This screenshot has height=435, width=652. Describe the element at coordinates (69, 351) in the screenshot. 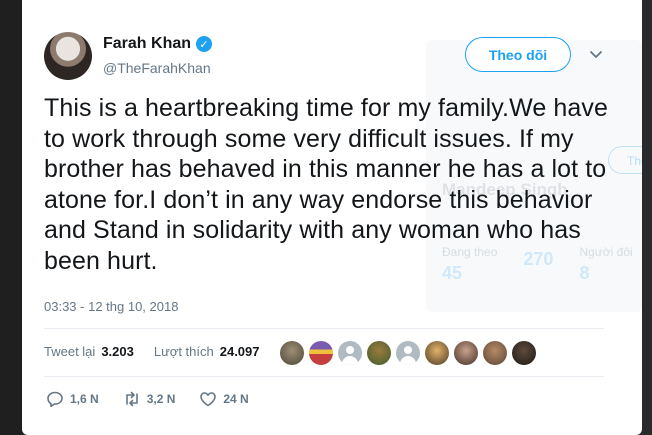

I see `retweets-stat-label: Tweet lại` at that location.